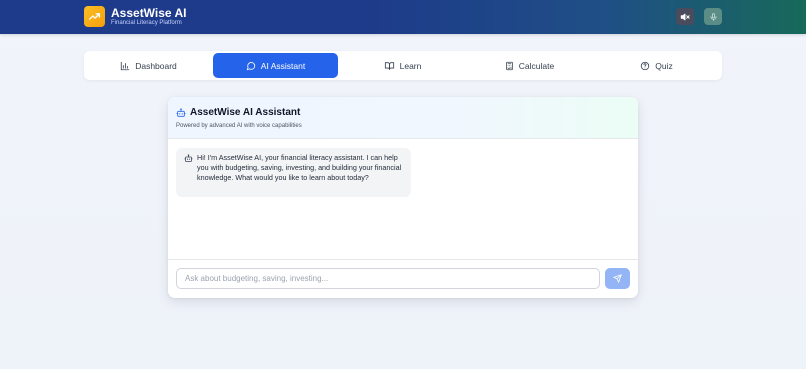 Image resolution: width=806 pixels, height=369 pixels. I want to click on volume-mute-icon, so click(685, 16).